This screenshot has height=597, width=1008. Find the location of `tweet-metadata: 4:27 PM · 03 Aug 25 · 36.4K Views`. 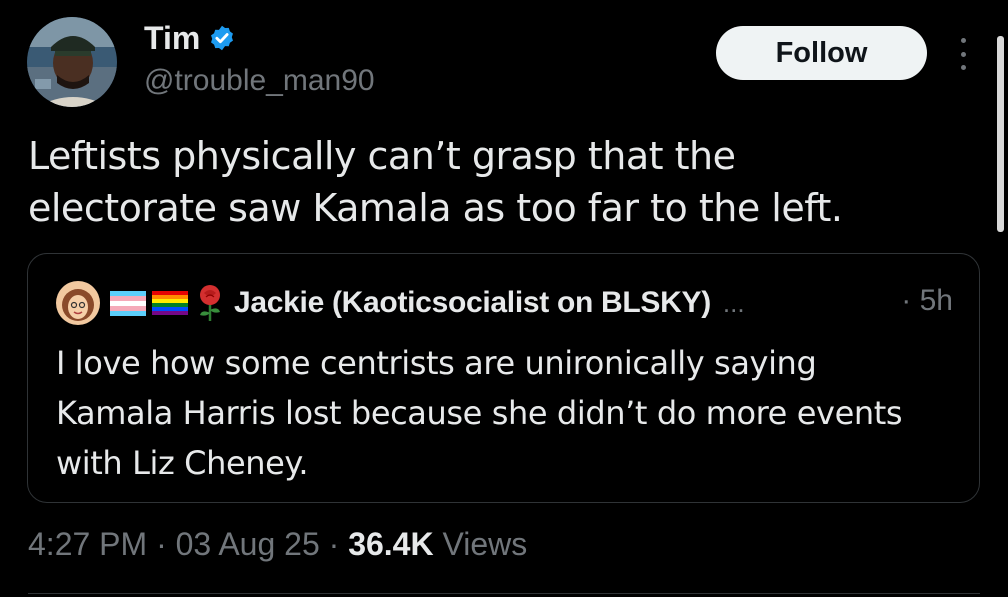

tweet-metadata: 4:27 PM · 03 Aug 25 · 36.4K Views is located at coordinates (277, 544).